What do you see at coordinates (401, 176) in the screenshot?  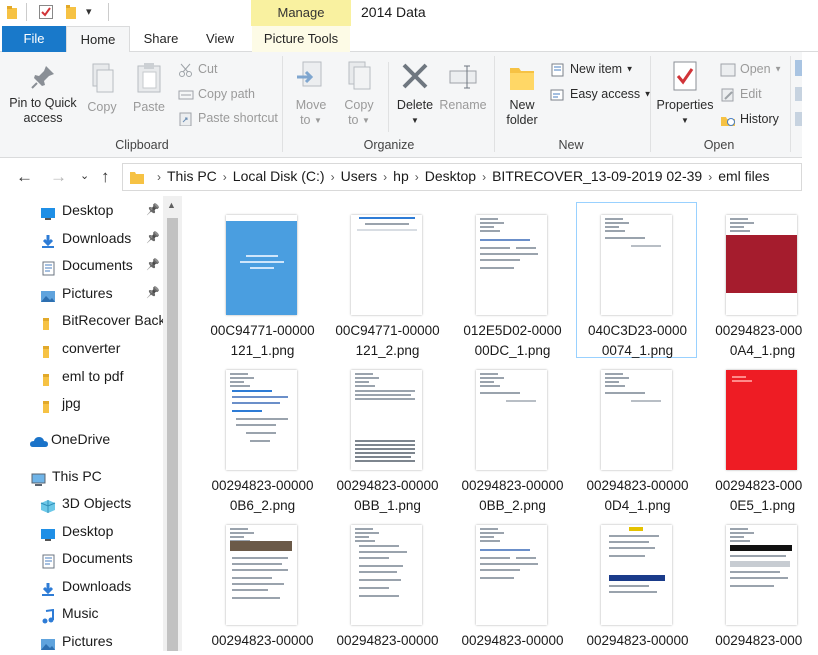 I see `breadcrumb-item: hp` at bounding box center [401, 176].